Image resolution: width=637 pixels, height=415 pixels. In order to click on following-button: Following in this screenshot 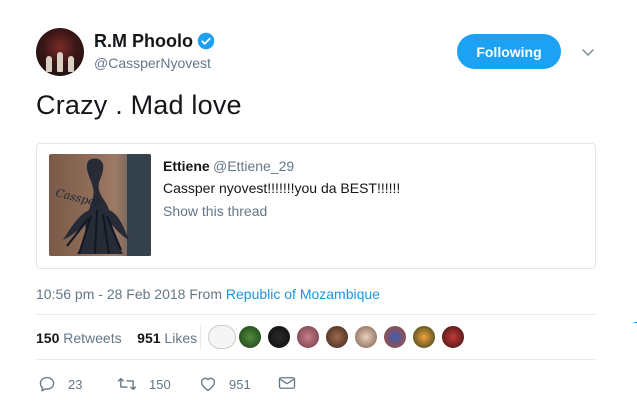, I will do `click(509, 51)`.